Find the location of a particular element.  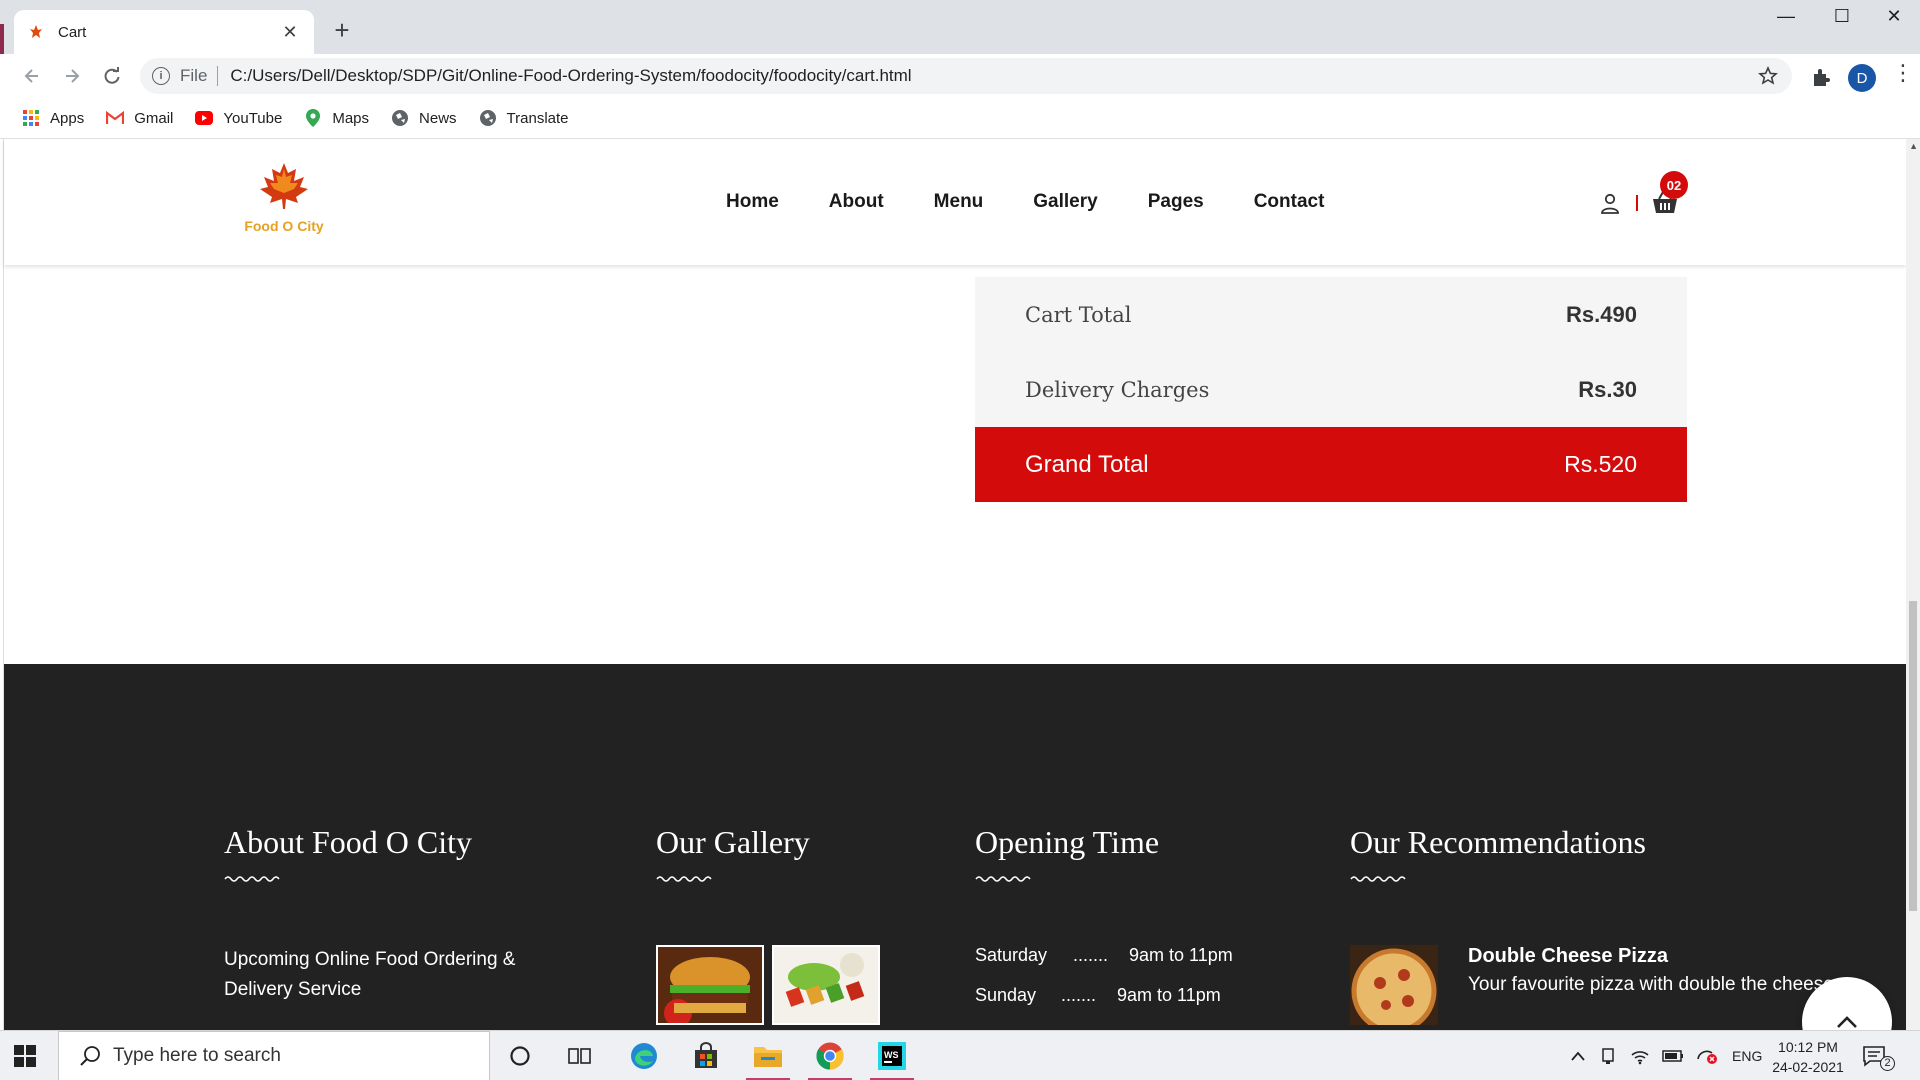

cart-total-row: Cart Total Rs.490 is located at coordinates (1331, 314).